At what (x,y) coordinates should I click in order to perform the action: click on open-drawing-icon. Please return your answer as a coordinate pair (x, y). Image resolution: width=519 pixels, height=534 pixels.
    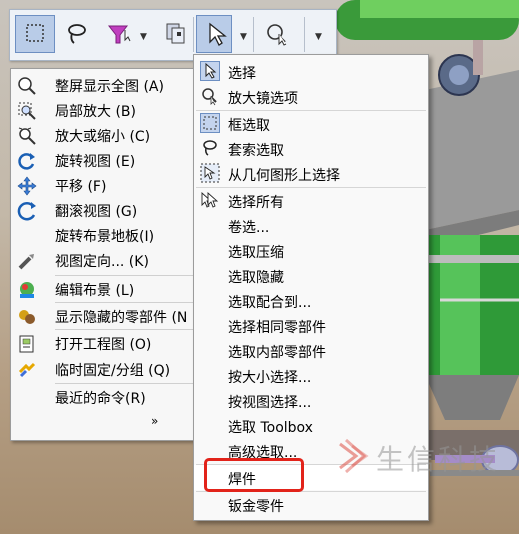
    Looking at the image, I should click on (26, 344).